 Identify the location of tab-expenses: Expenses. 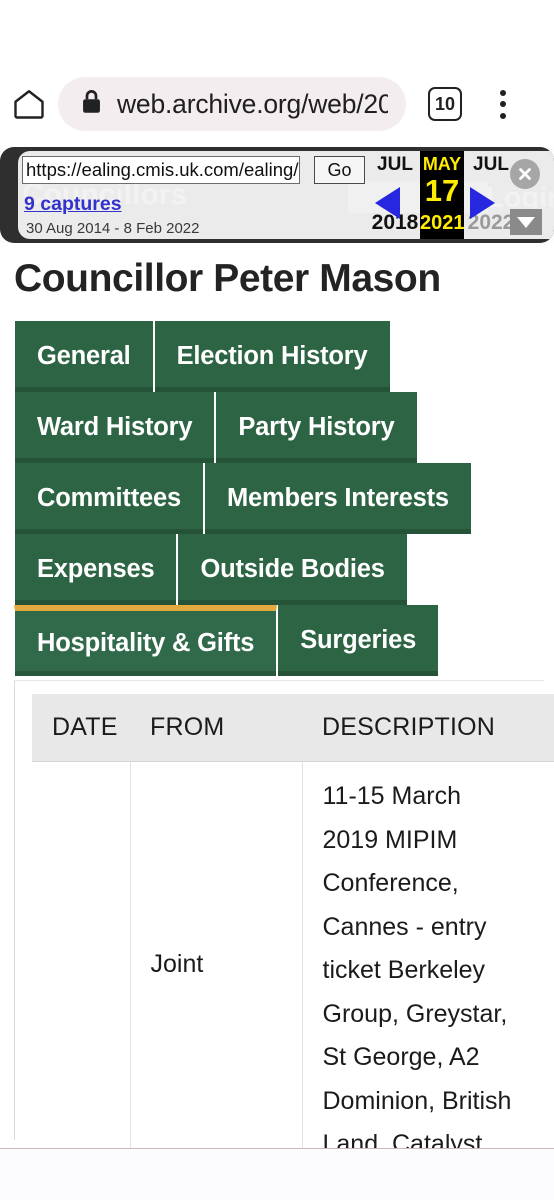
(96, 569).